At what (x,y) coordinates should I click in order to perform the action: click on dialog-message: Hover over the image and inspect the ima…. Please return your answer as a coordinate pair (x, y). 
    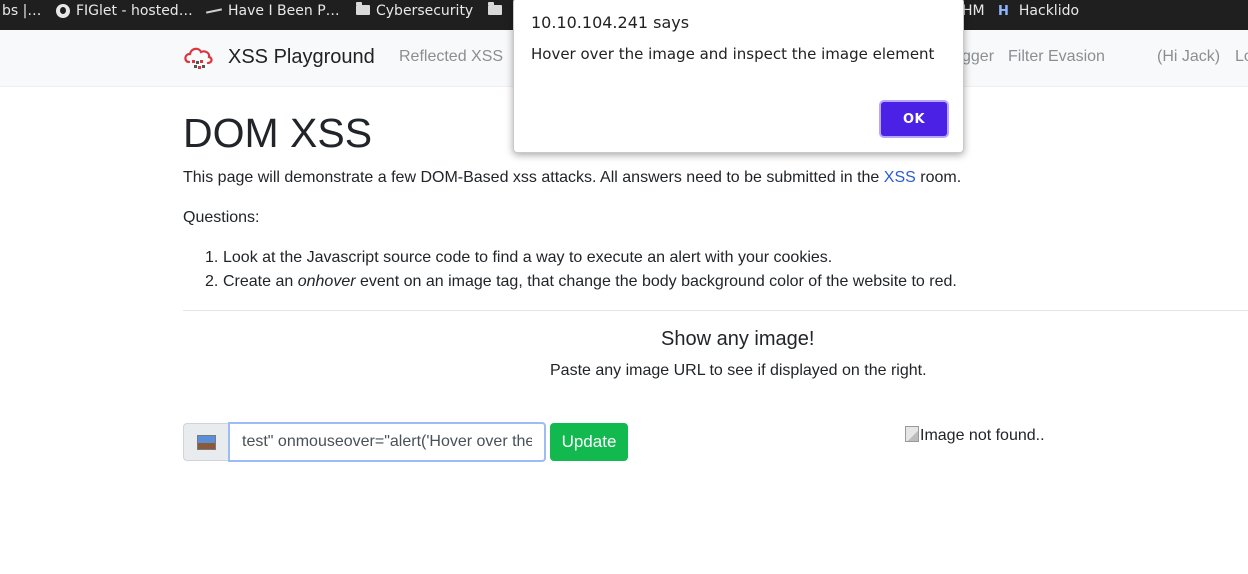
    Looking at the image, I should click on (733, 54).